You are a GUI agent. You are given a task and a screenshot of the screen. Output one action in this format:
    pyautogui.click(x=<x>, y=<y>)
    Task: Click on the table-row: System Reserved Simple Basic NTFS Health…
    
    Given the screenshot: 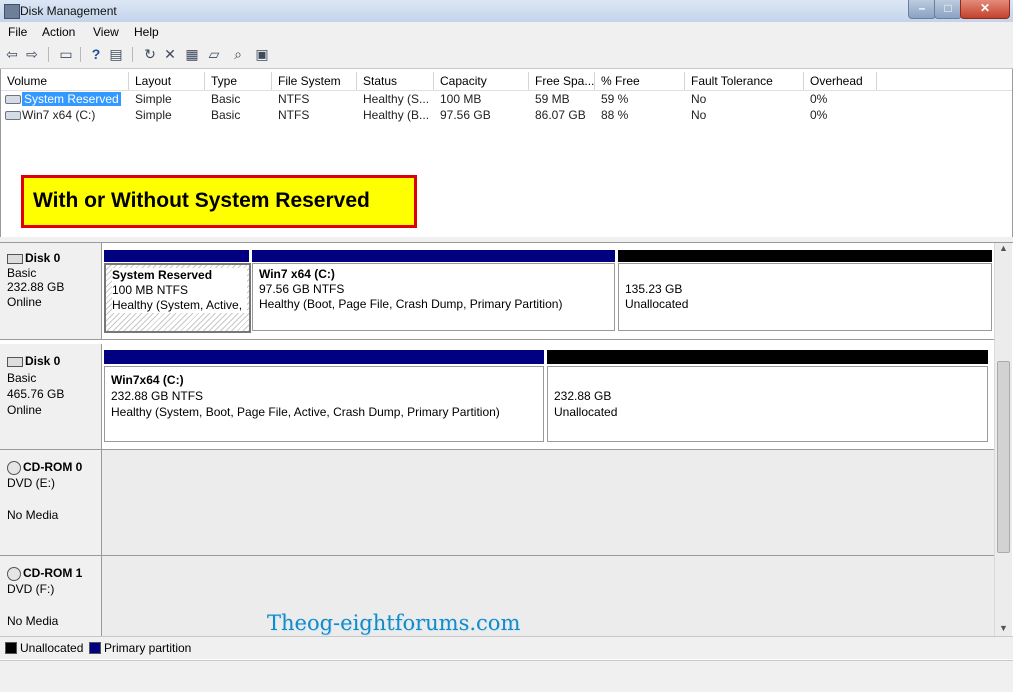 What is the action you would take?
    pyautogui.click(x=506, y=99)
    